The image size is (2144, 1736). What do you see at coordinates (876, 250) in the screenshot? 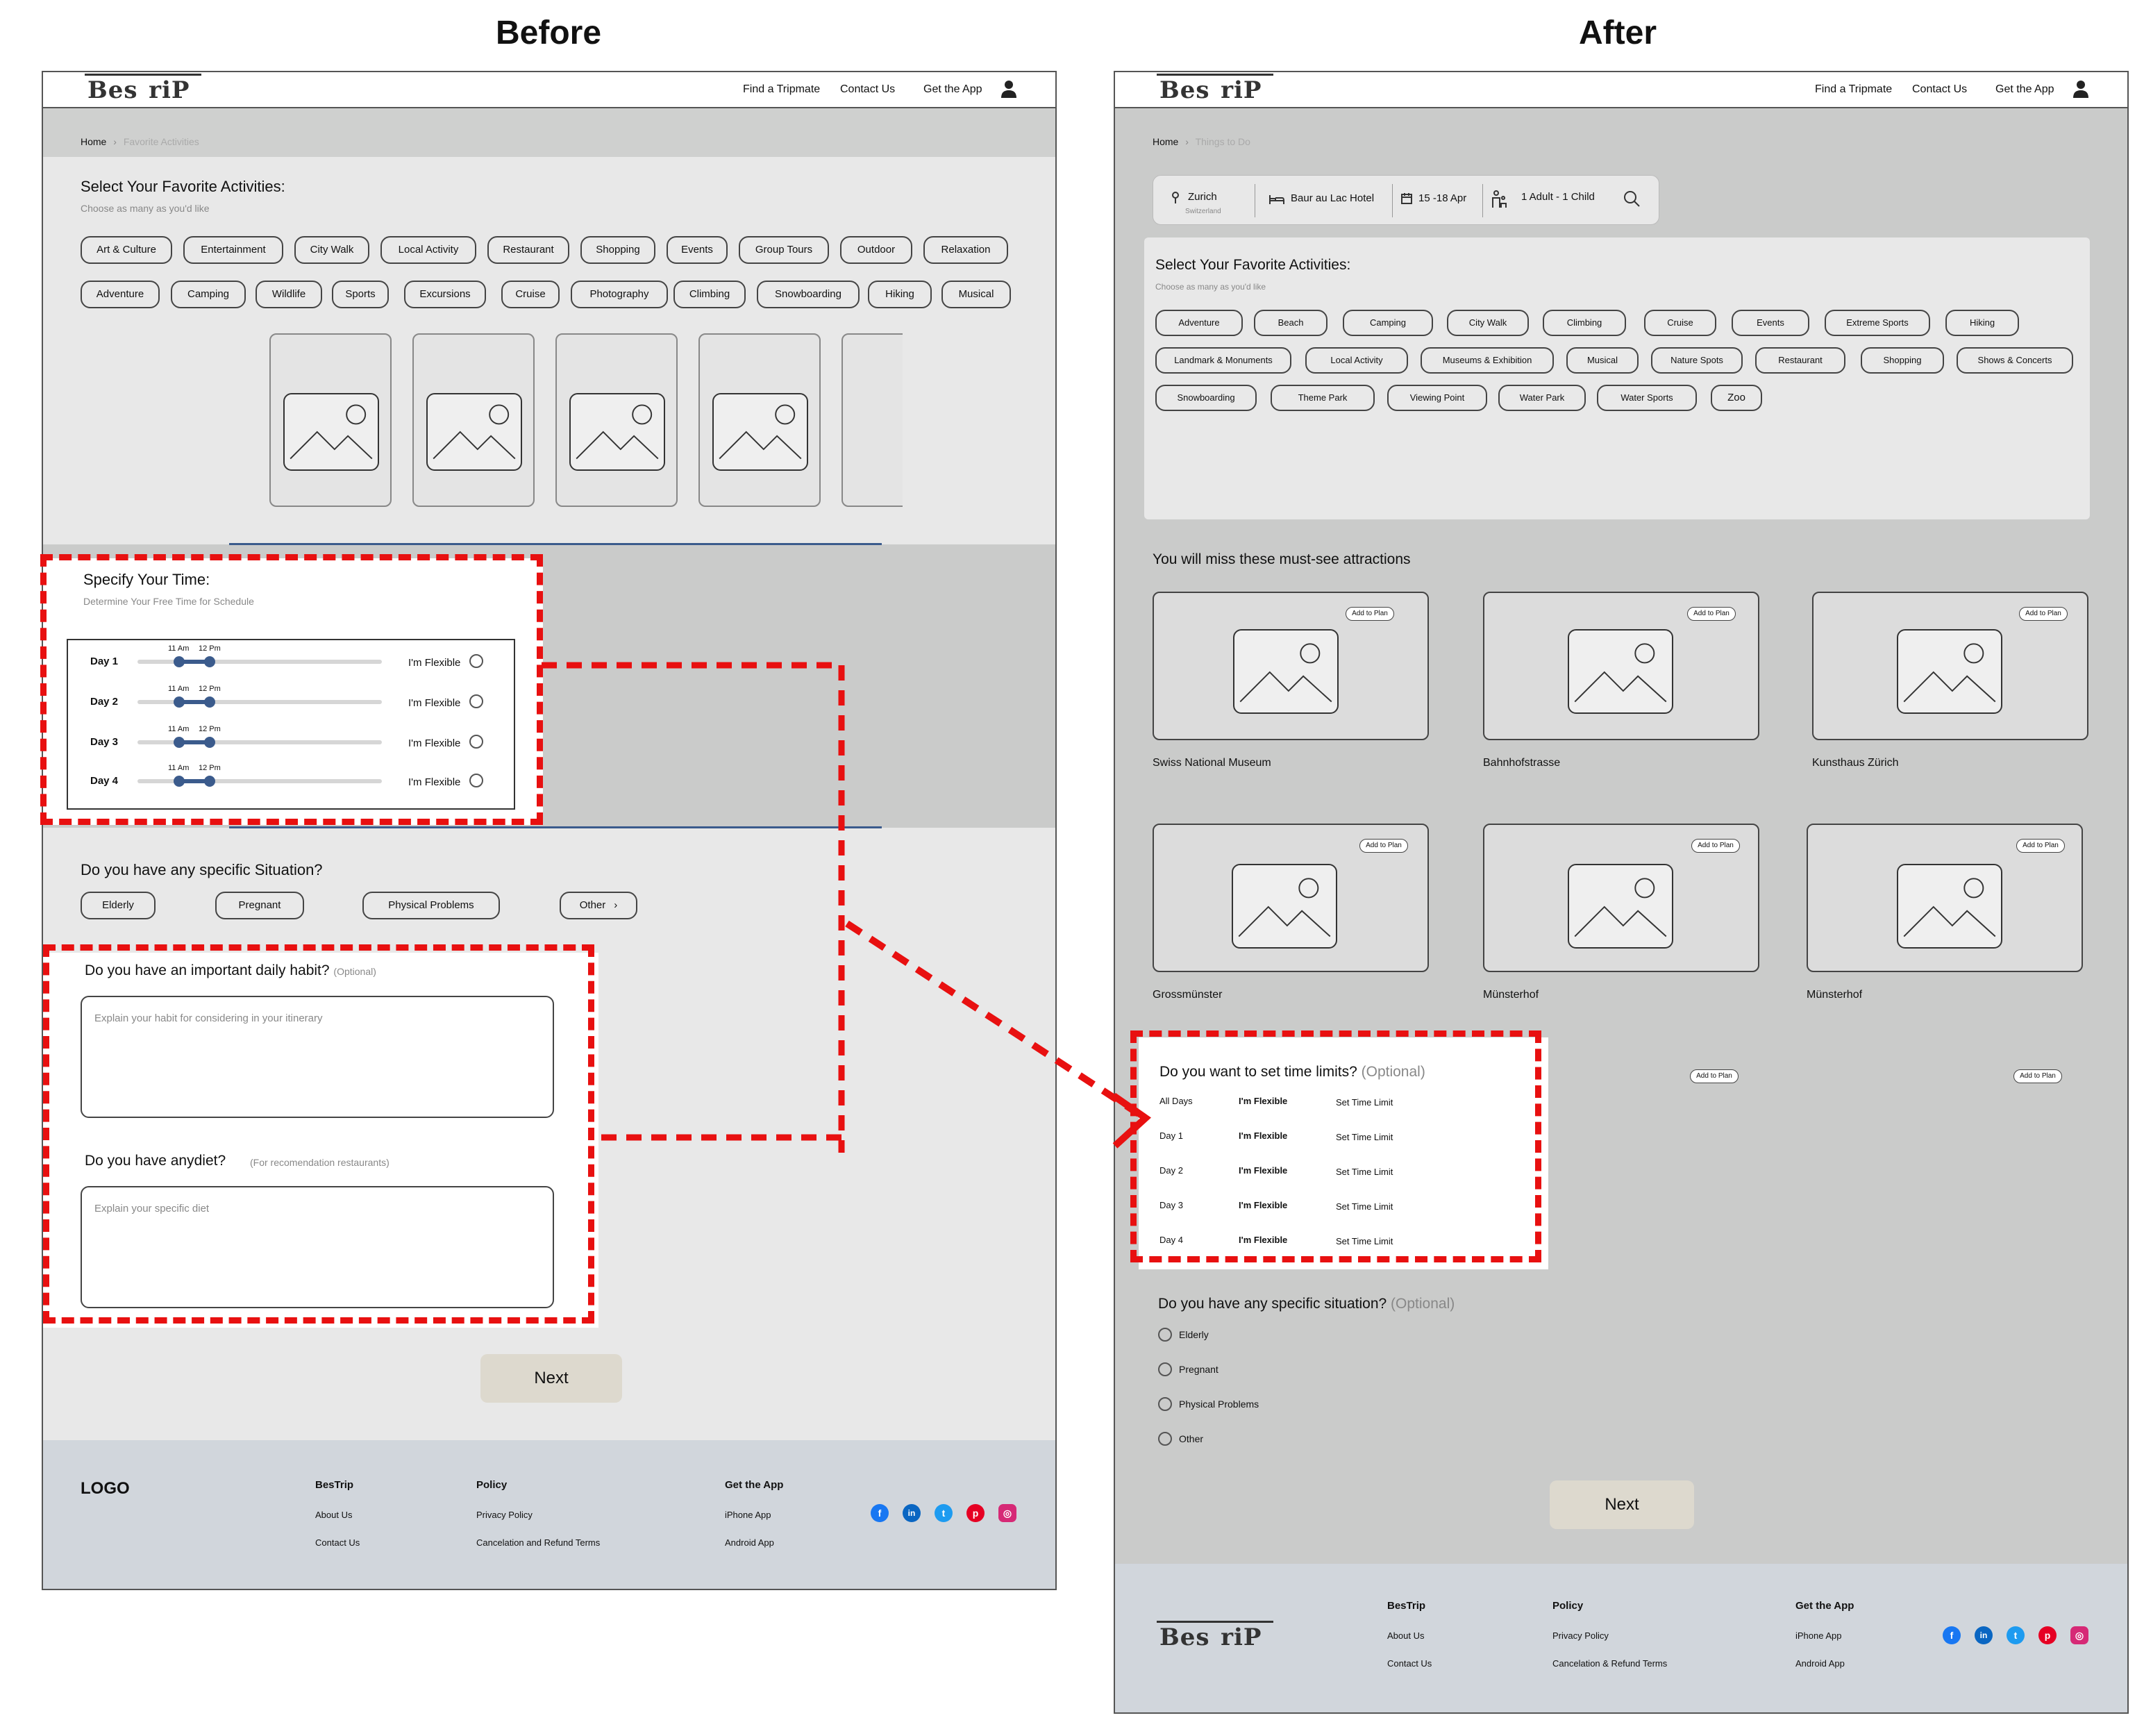
I see `chip-outdoor: Outdoor` at bounding box center [876, 250].